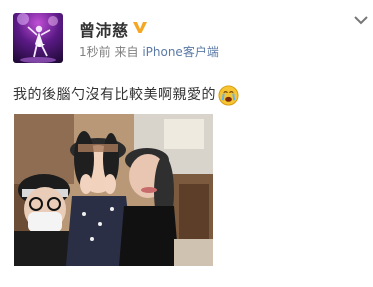 Image resolution: width=373 pixels, height=287 pixels. I want to click on post-source: iPhone客户端, so click(180, 52).